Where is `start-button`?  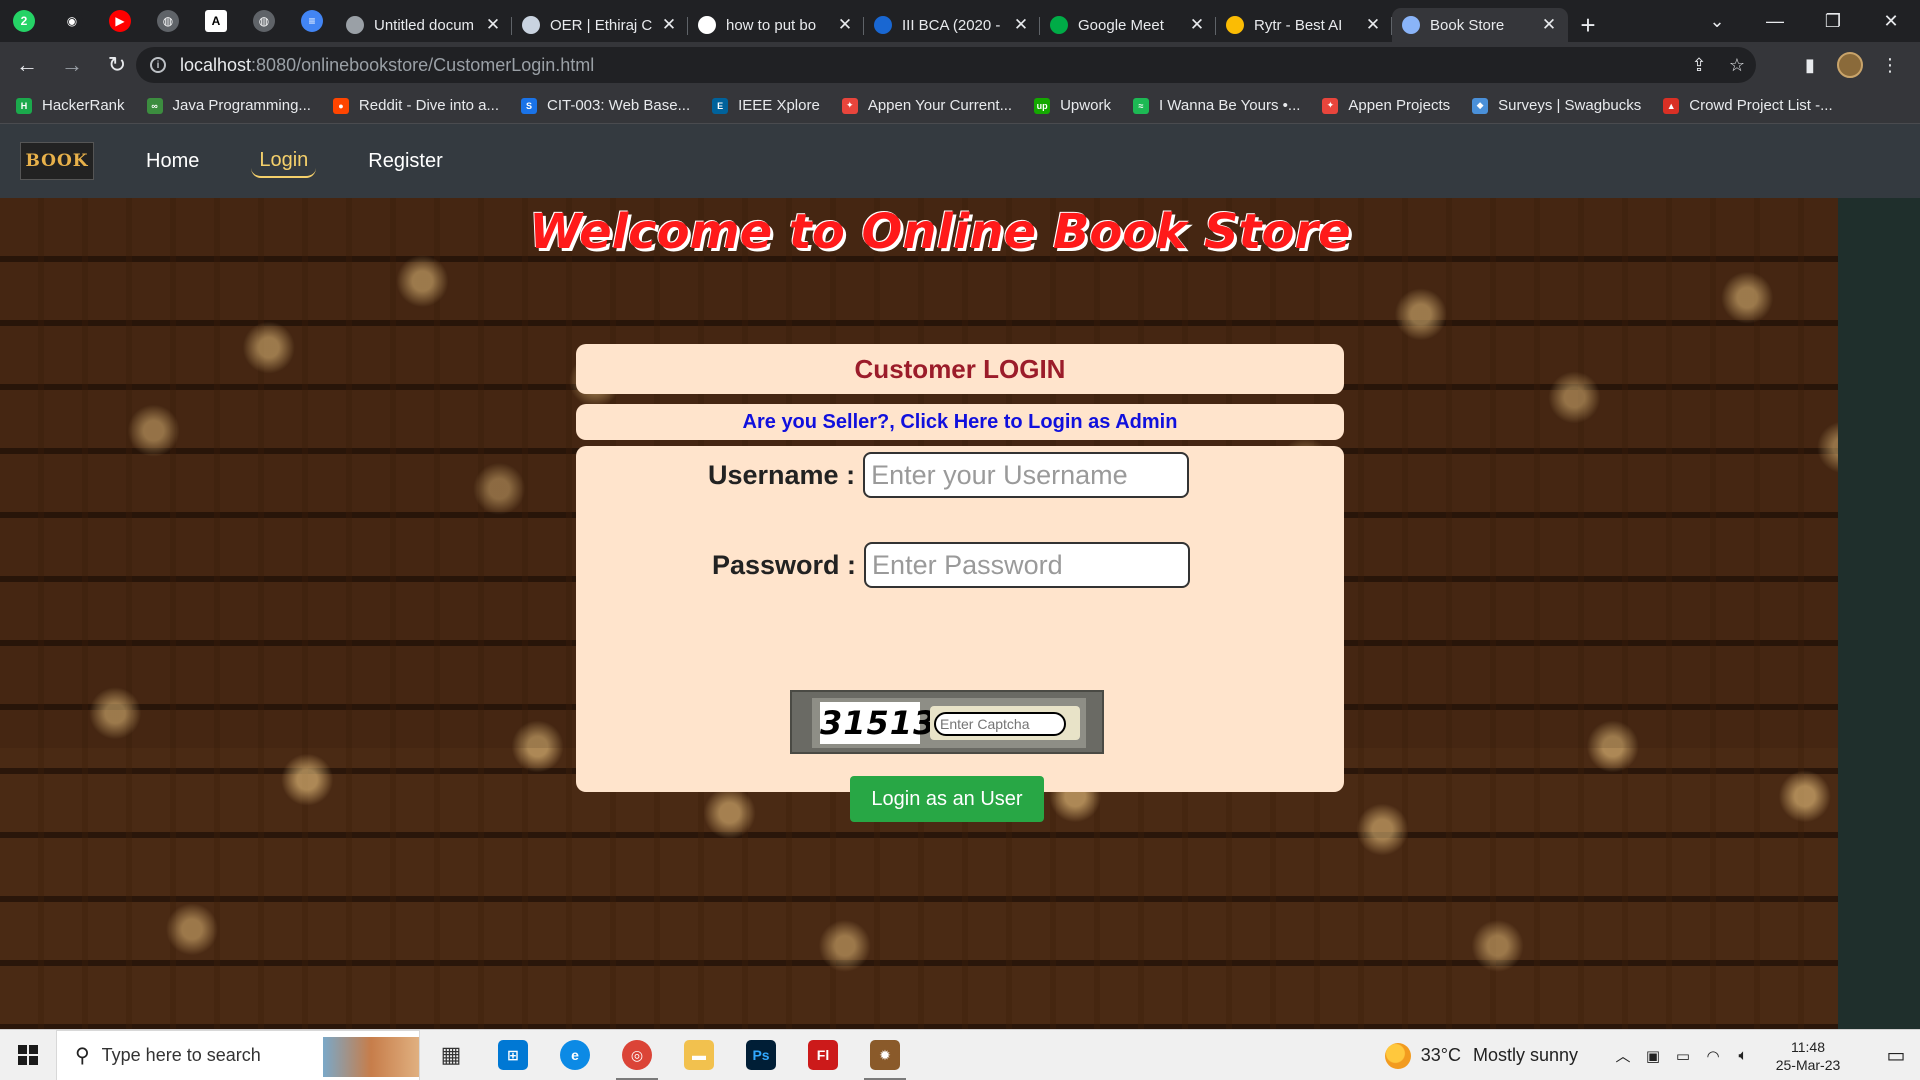
start-button is located at coordinates (28, 1055).